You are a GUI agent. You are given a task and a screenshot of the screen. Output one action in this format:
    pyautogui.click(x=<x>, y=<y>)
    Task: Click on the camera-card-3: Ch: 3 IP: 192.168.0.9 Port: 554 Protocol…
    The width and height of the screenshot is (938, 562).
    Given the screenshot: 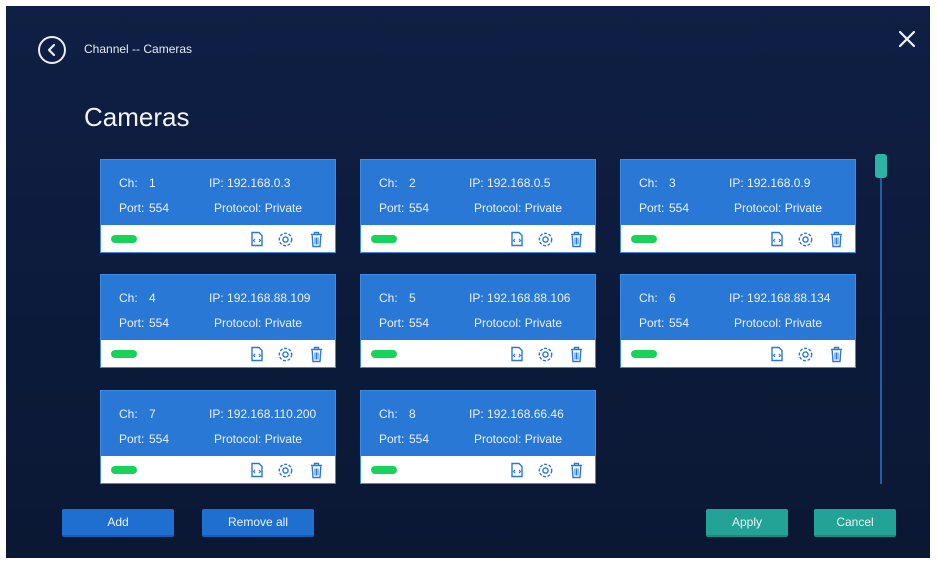 What is the action you would take?
    pyautogui.click(x=738, y=206)
    